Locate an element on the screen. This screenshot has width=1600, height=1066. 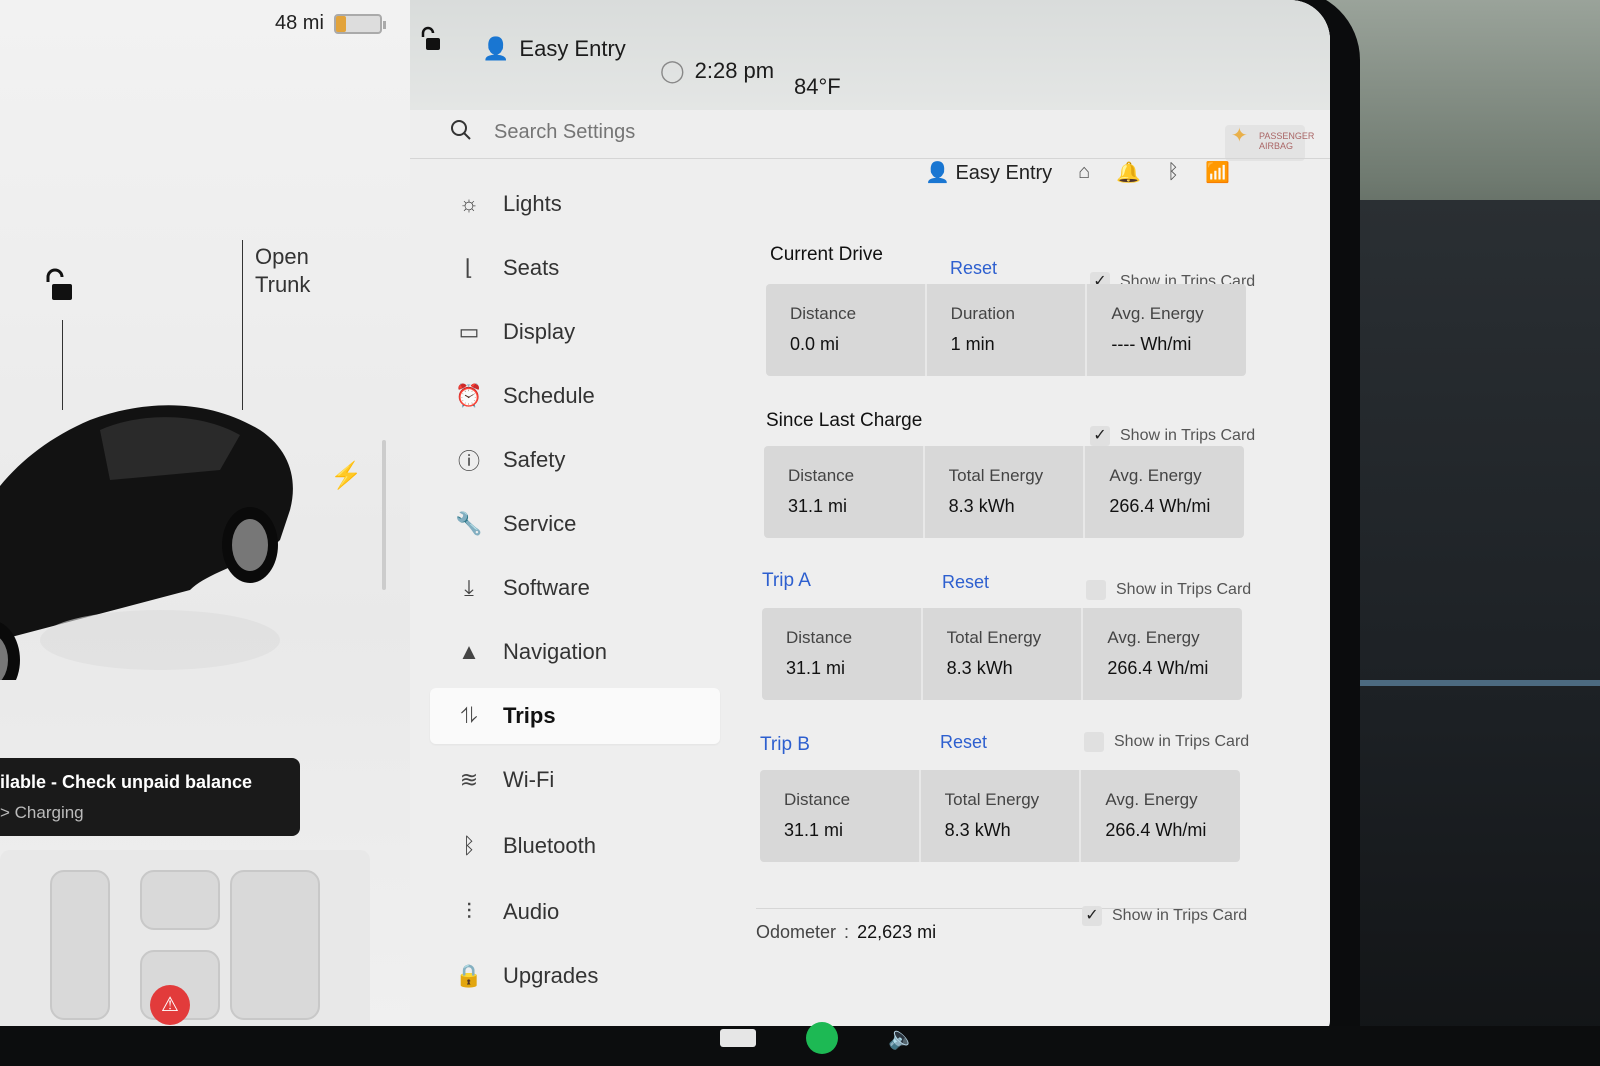
trip-b-show-toggle: Show in Trips Card is located at coordinates (1166, 742).